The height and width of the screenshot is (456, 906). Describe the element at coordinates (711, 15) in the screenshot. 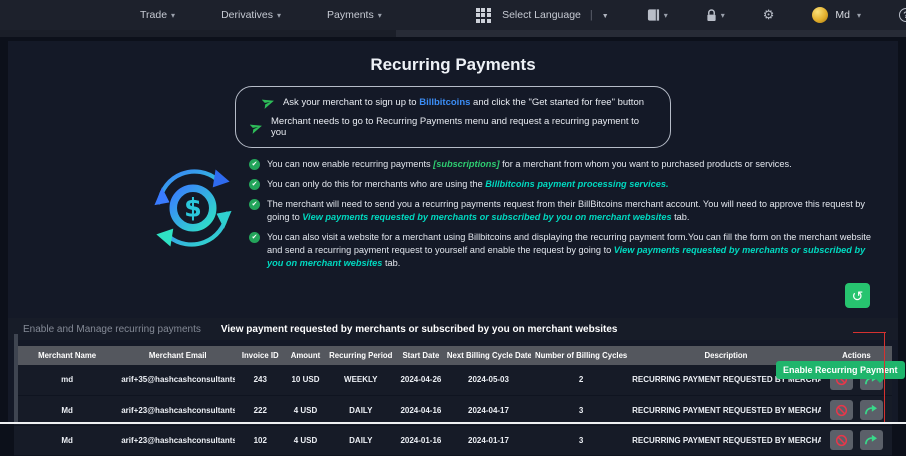

I see `lock-icon` at that location.